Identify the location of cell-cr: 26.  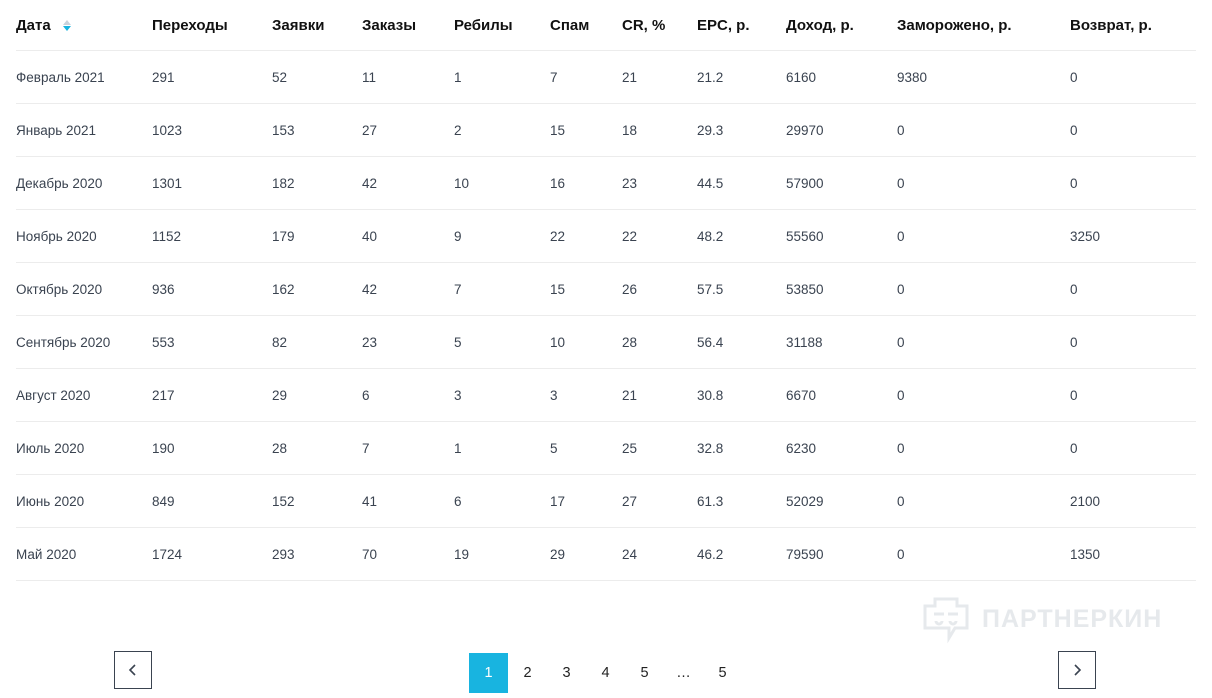
(659, 289).